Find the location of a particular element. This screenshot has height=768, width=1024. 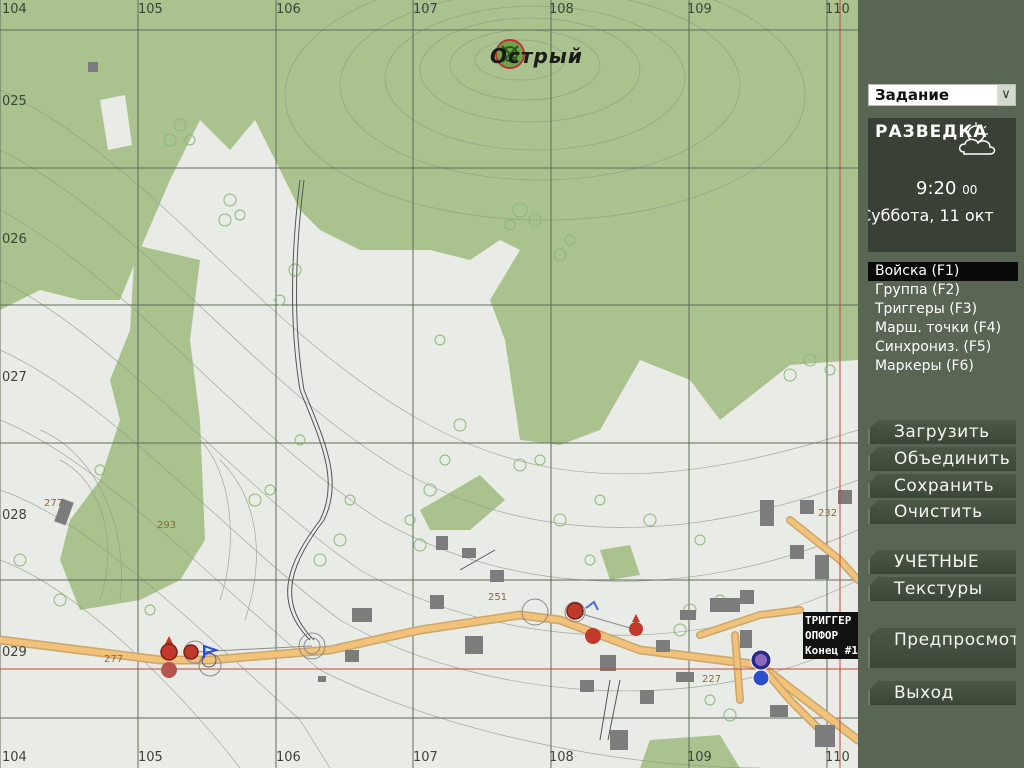

mode-triggers: Триггеры (F3) is located at coordinates (943, 309).